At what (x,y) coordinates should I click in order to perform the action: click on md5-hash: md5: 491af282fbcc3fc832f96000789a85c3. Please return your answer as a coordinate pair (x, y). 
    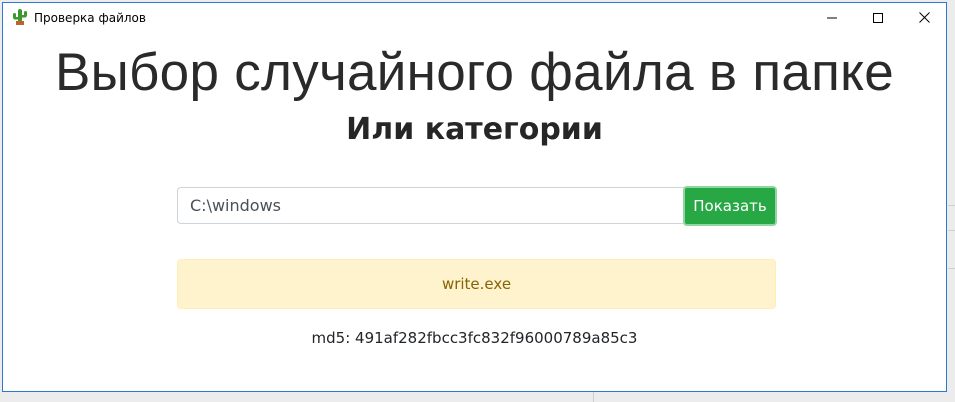
    Looking at the image, I should click on (474, 338).